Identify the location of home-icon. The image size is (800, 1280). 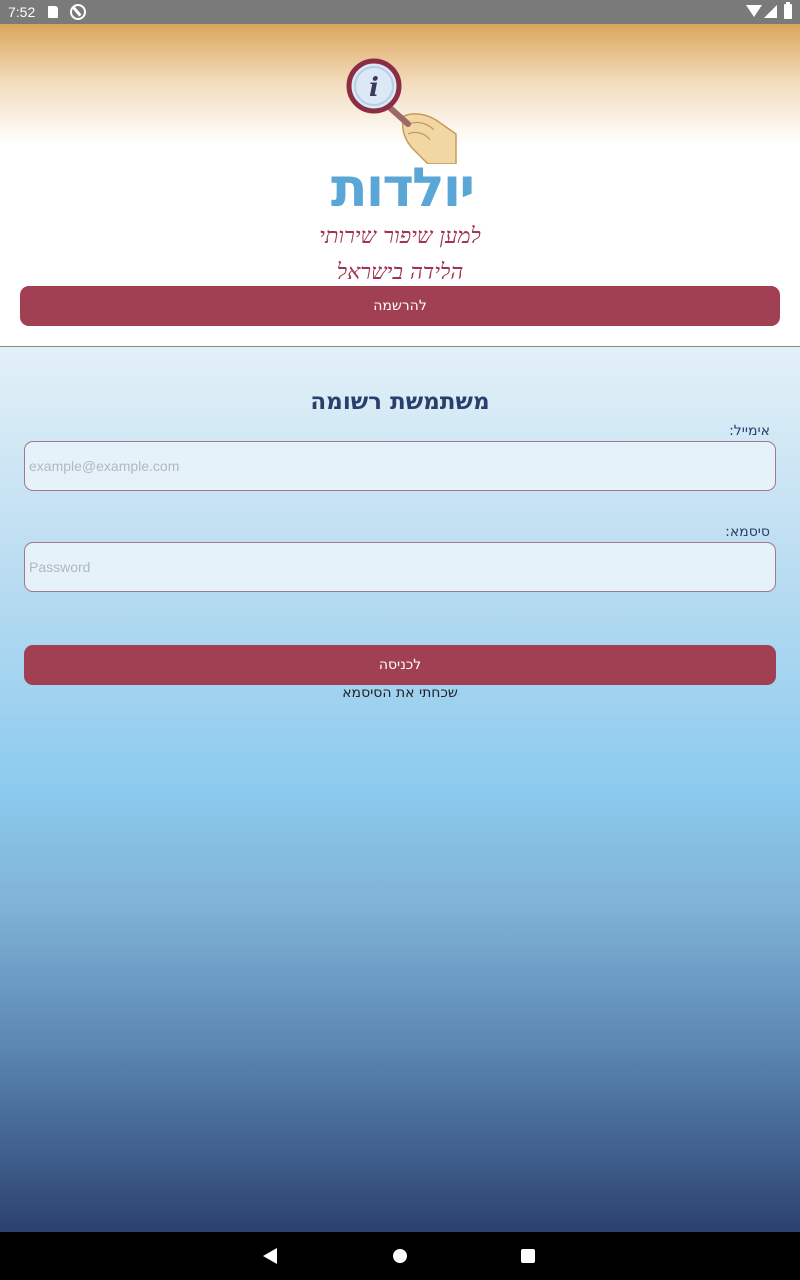
(400, 1256).